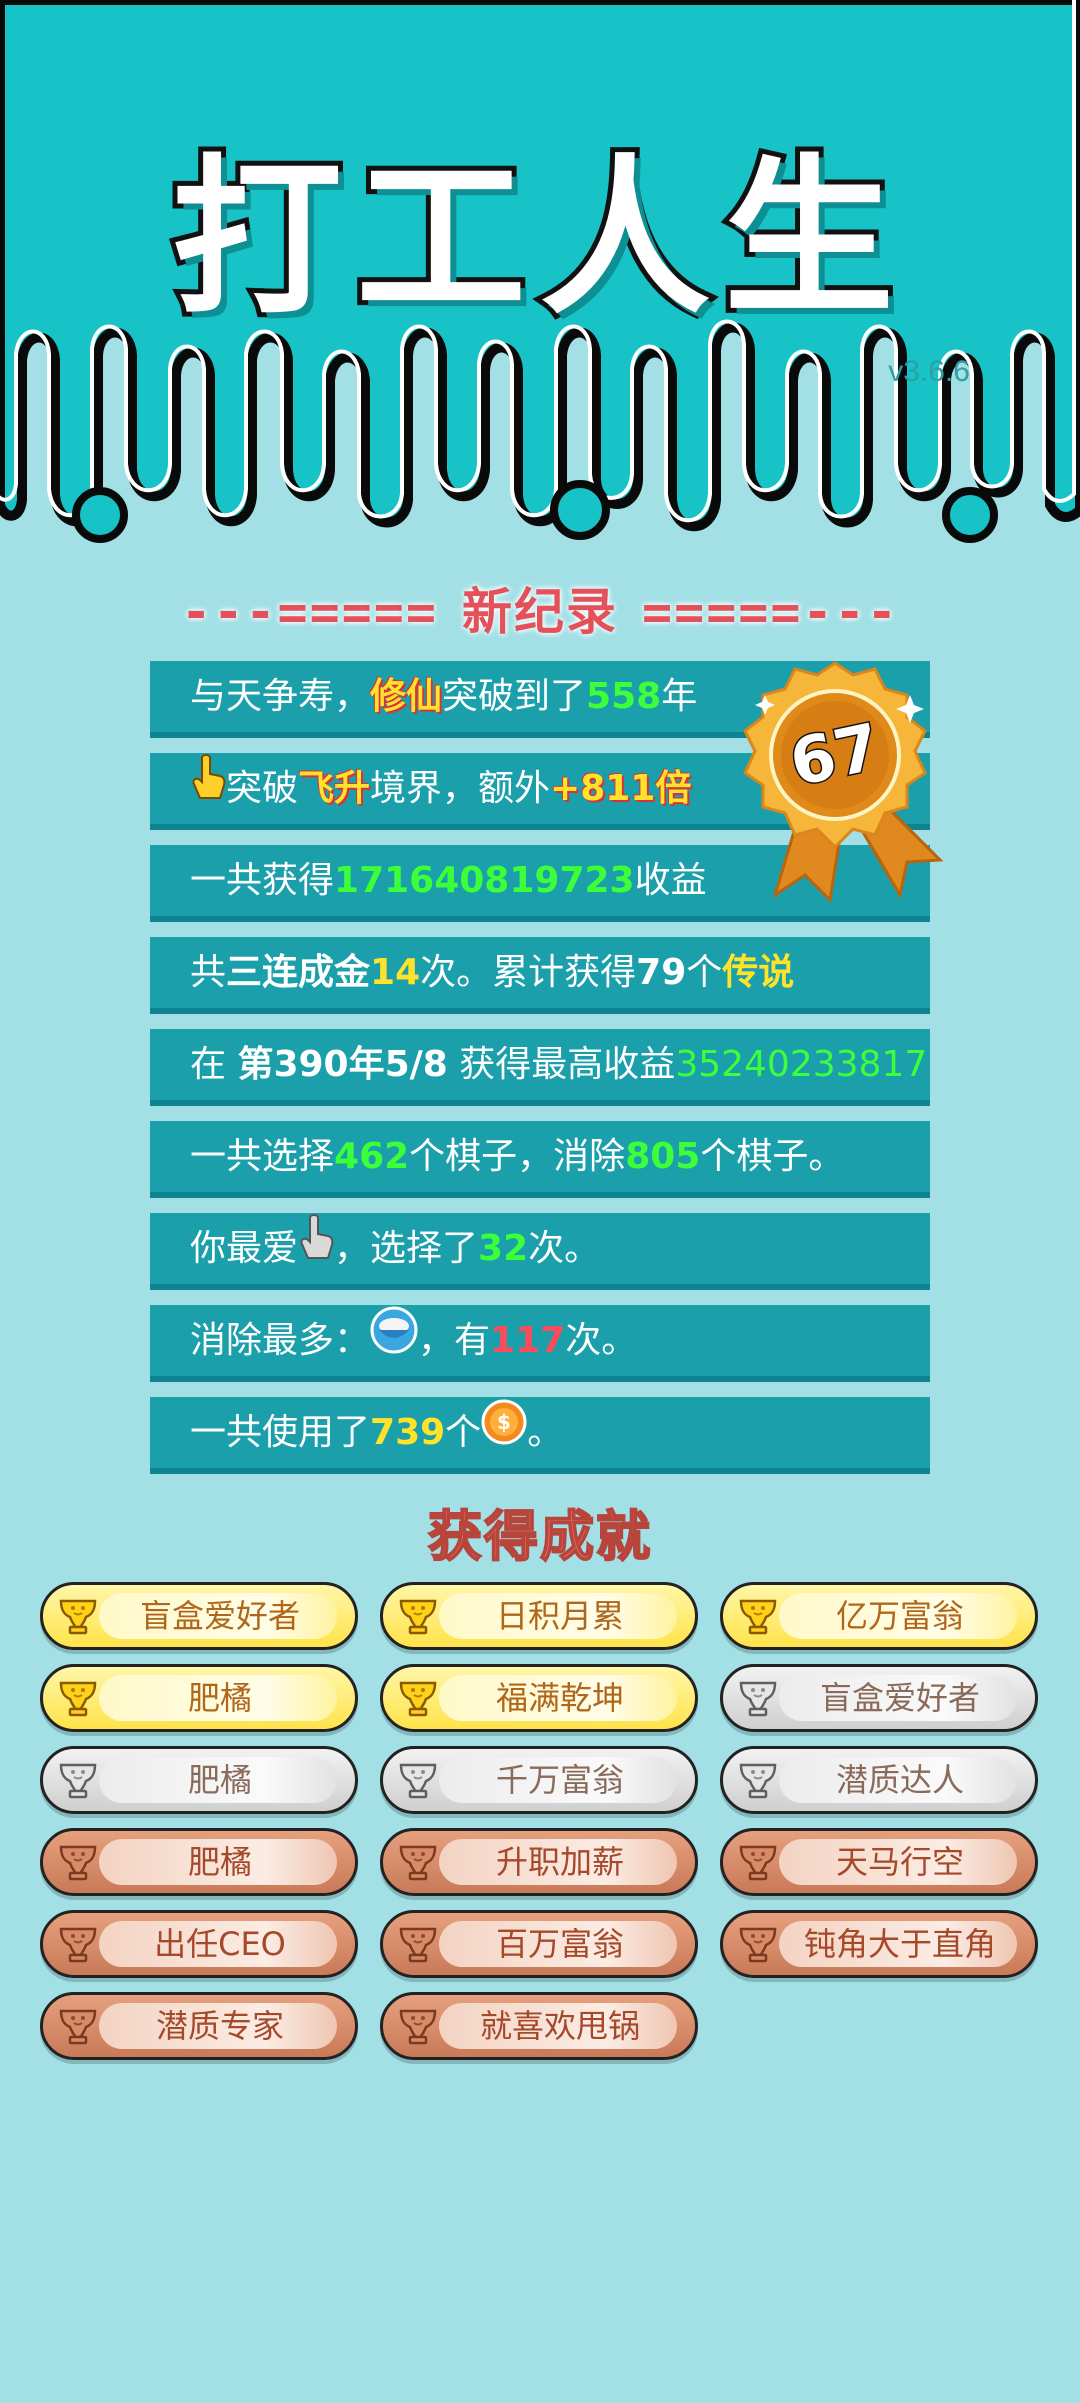 The width and height of the screenshot is (1080, 2403). Describe the element at coordinates (208, 972) in the screenshot. I see `stat-text: 共` at that location.